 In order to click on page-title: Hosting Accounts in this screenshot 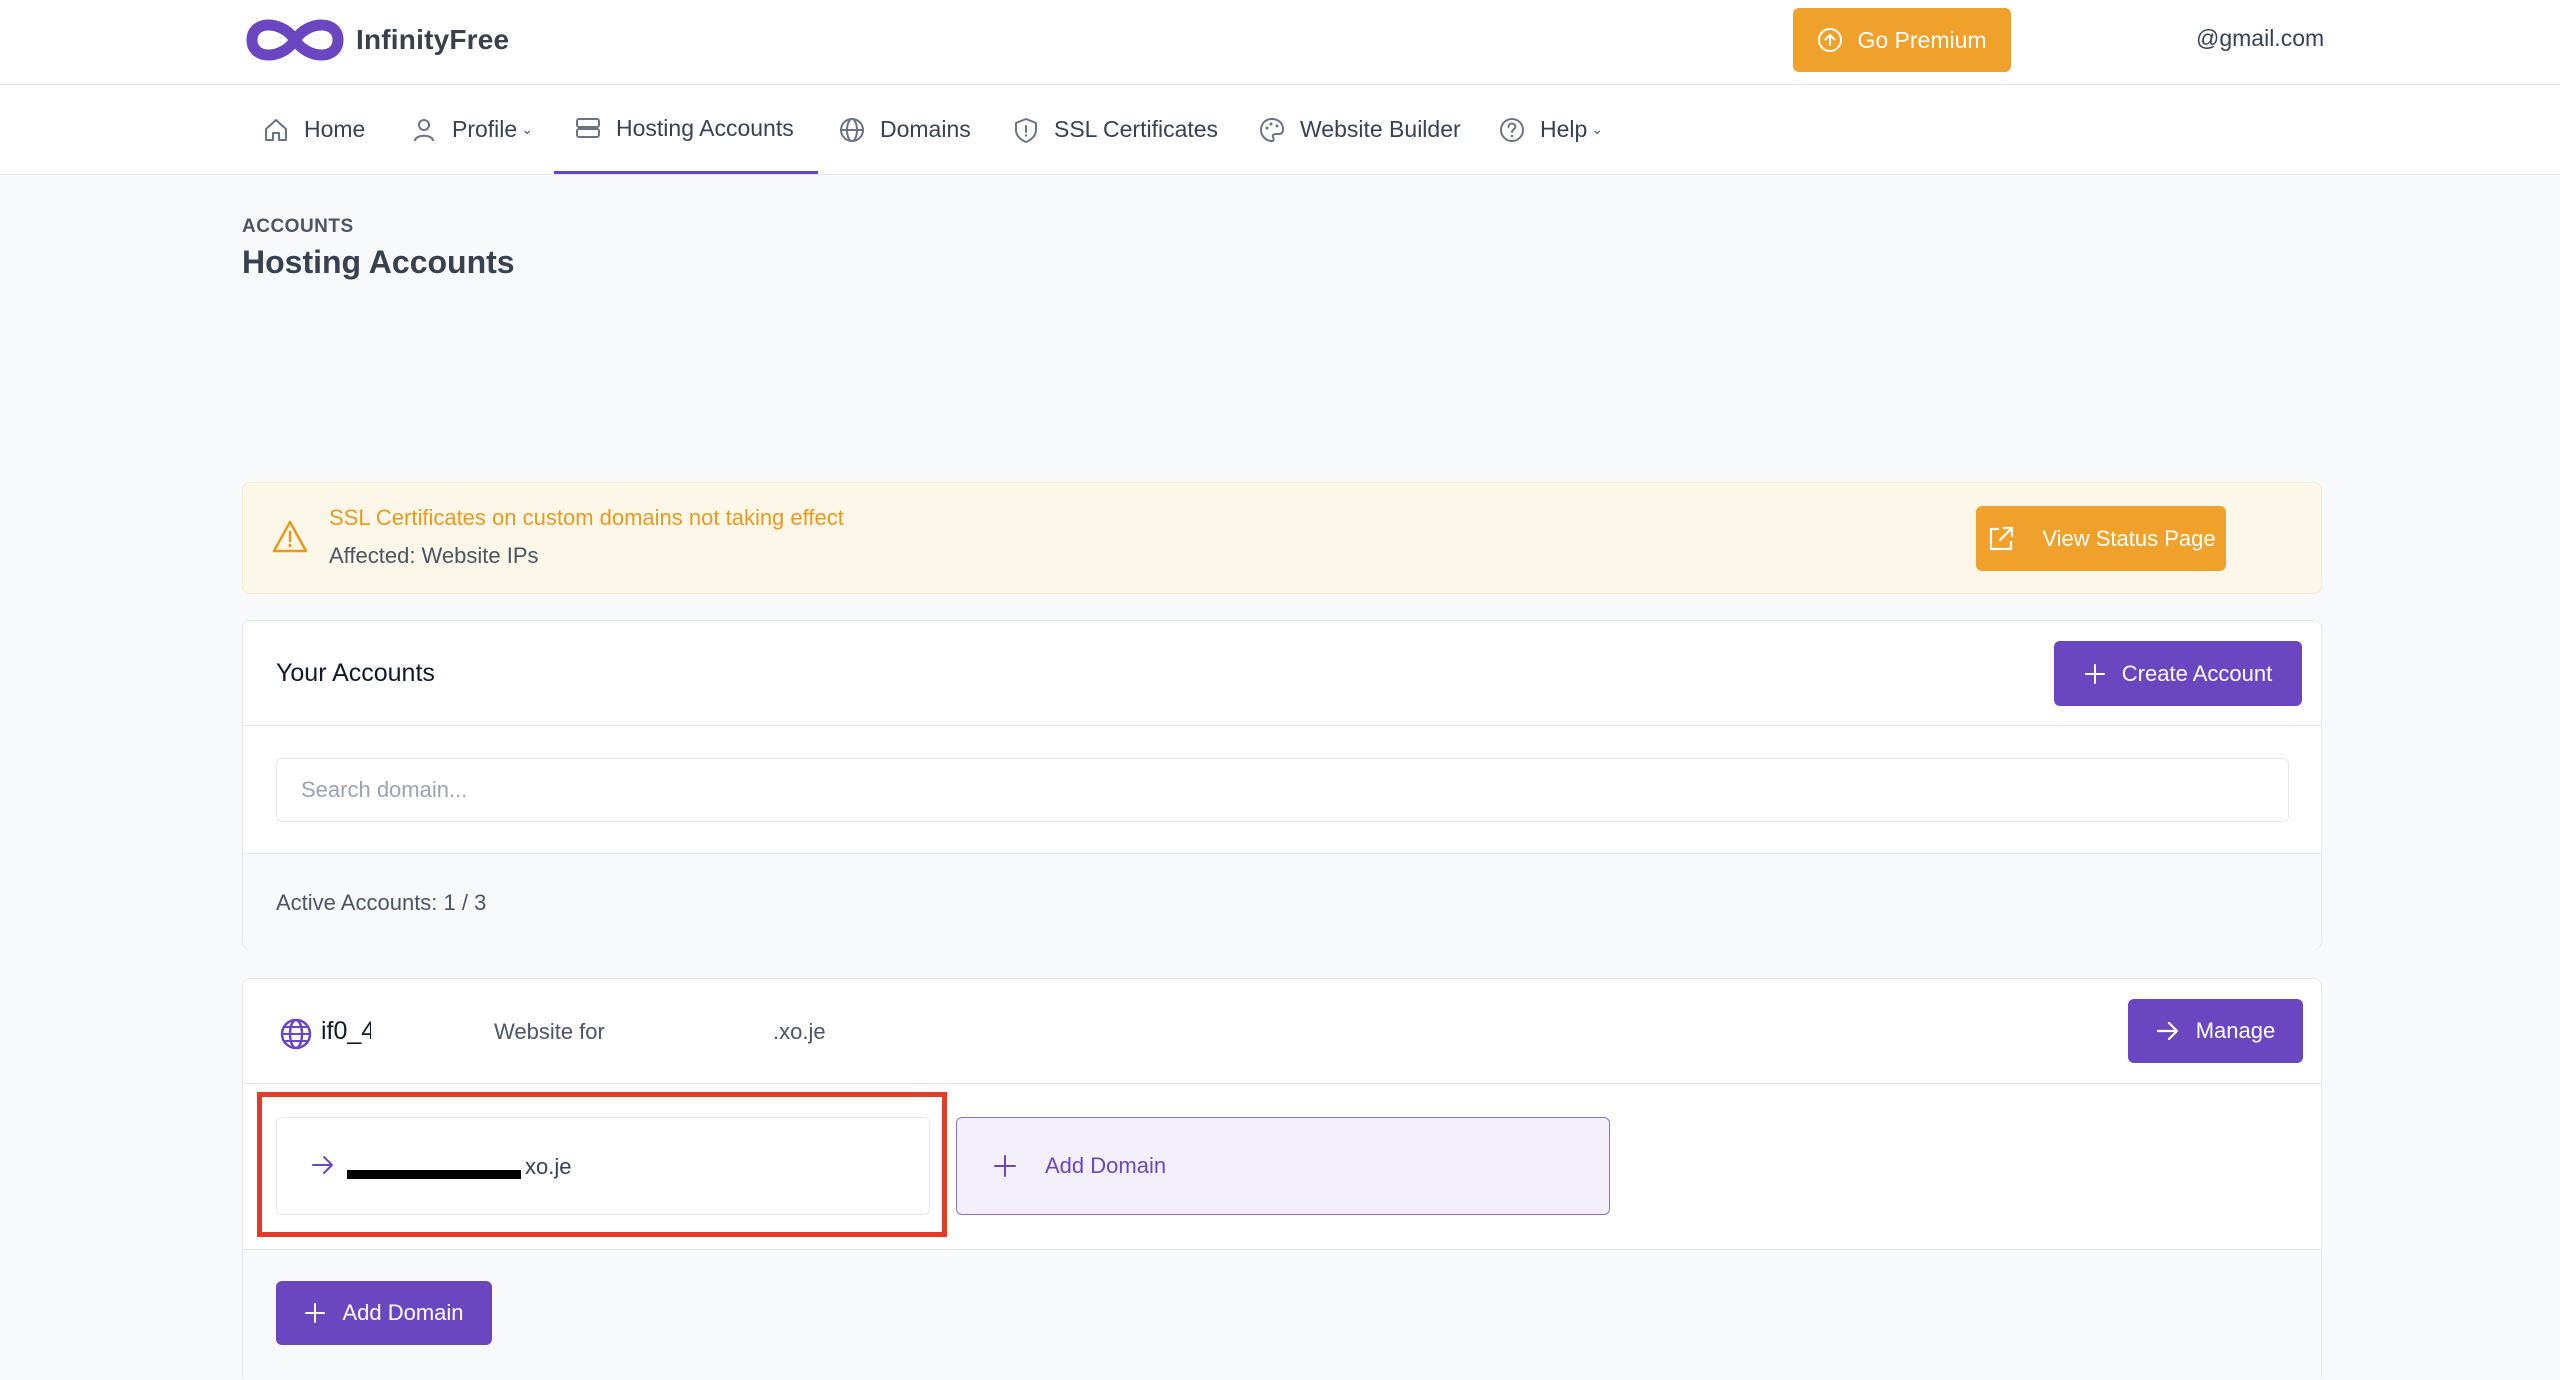, I will do `click(378, 262)`.